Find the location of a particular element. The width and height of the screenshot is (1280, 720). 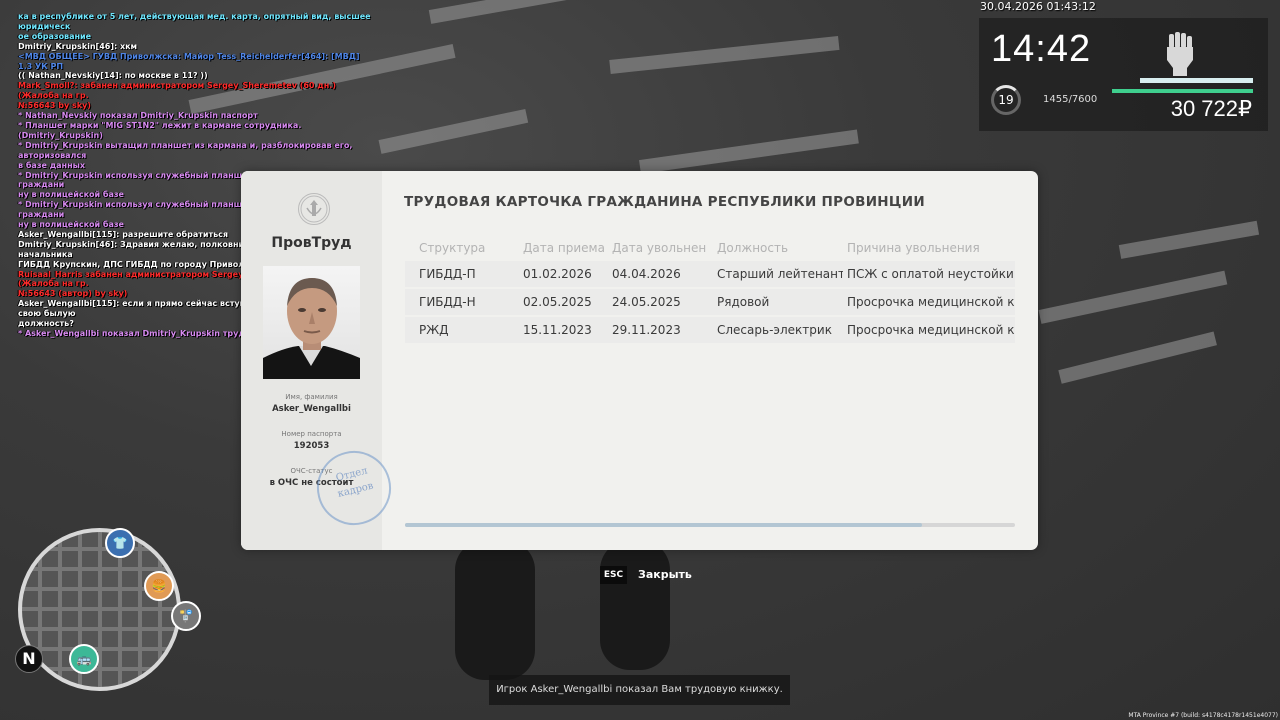

hud-panel: 14:42 19 1455/7600 30 722₽ is located at coordinates (1123, 74).